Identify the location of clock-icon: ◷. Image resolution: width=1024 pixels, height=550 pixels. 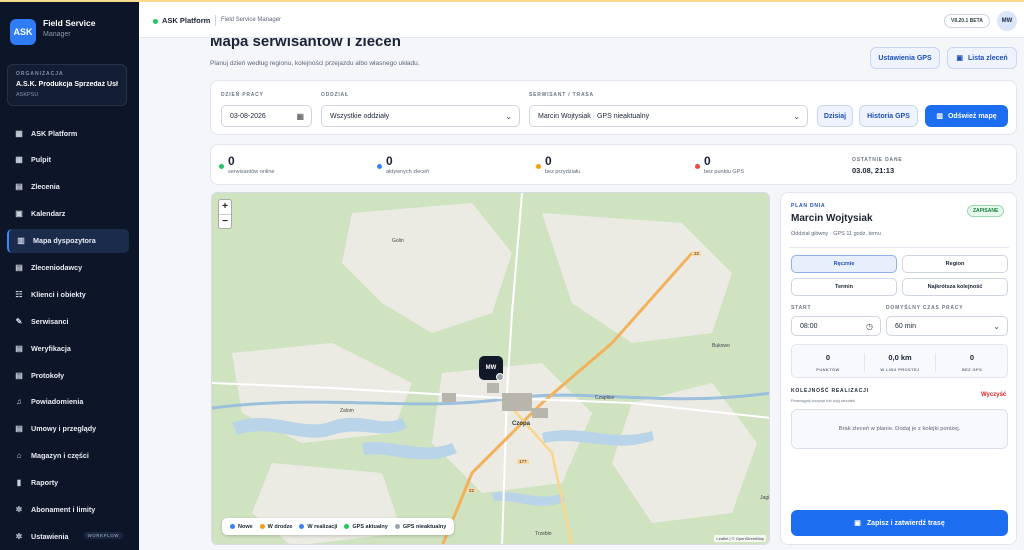
(869, 326).